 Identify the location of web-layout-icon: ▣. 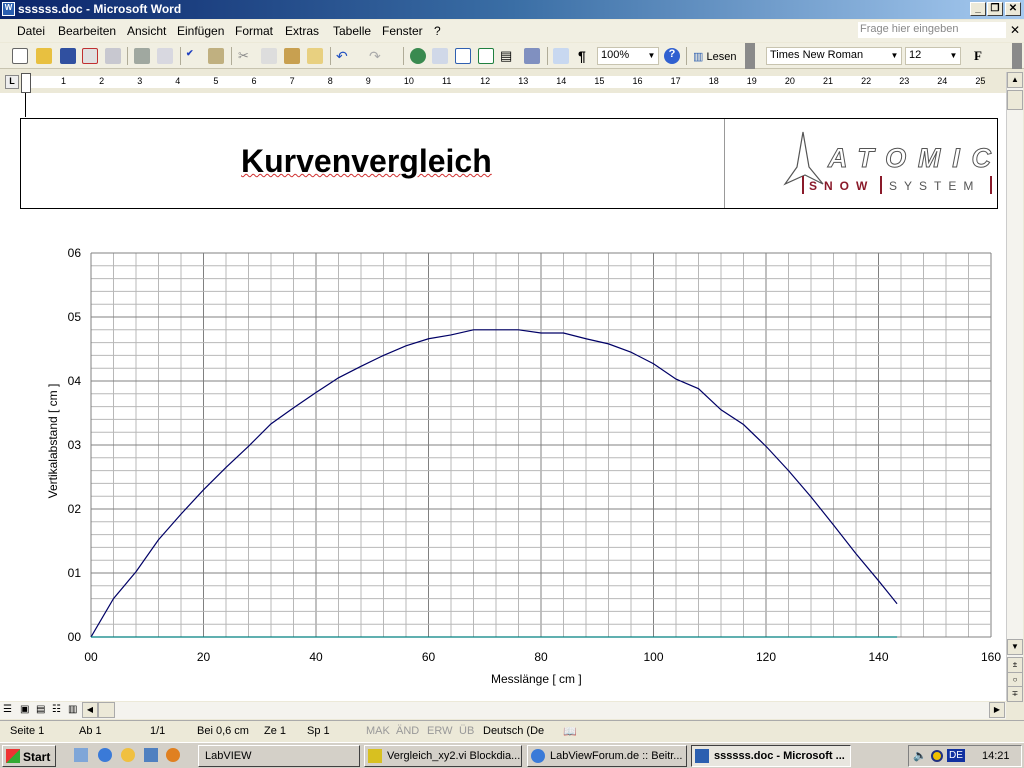
(24, 709).